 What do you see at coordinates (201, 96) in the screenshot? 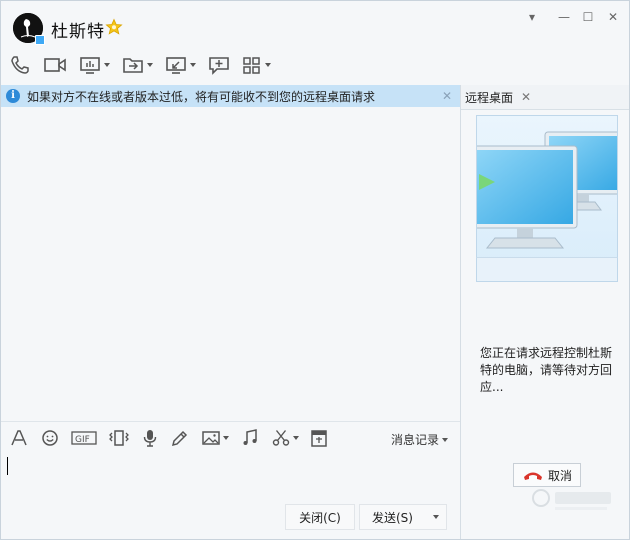
I see `info-notice-text: 如果对方不在线或者版本过低，将有可能收不到您的远程桌面请求` at bounding box center [201, 96].